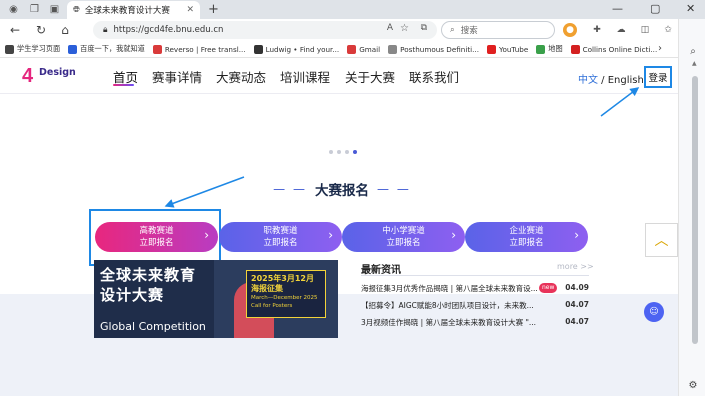  I want to click on nav-contact: 联系我们, so click(434, 76).